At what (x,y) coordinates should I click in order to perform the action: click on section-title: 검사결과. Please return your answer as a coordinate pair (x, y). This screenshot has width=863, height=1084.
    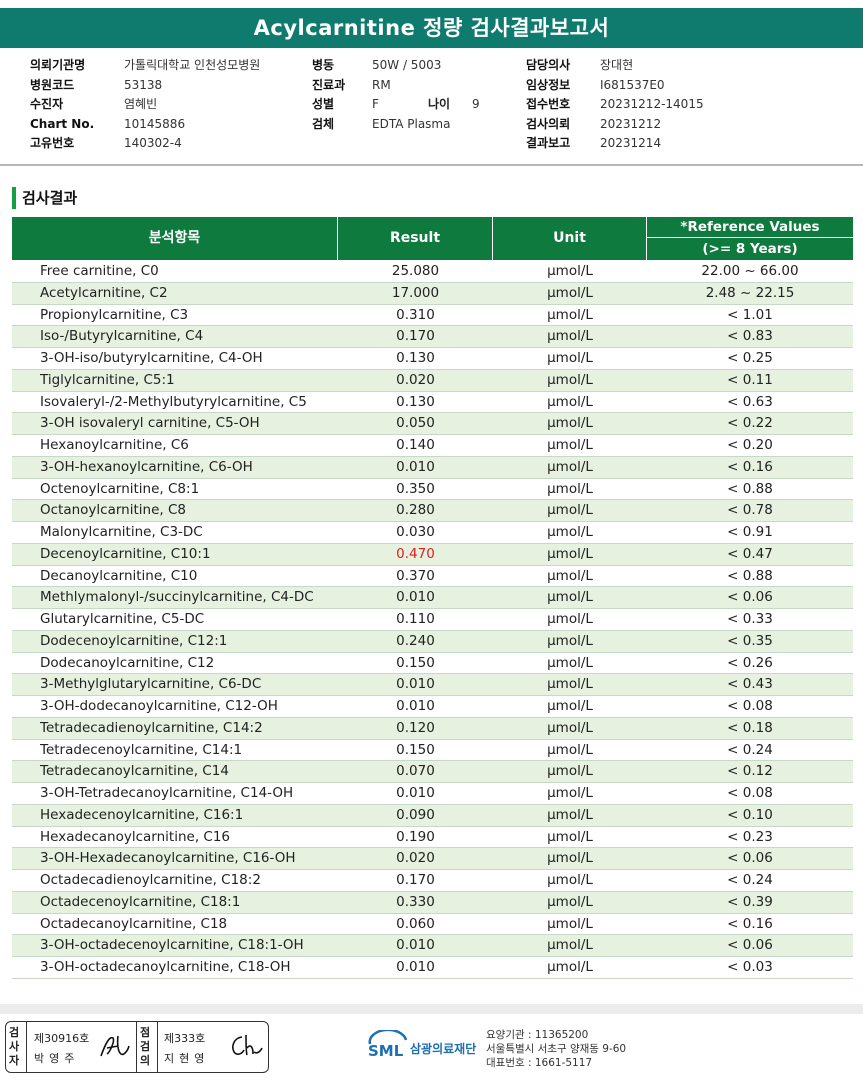
    Looking at the image, I should click on (44, 198).